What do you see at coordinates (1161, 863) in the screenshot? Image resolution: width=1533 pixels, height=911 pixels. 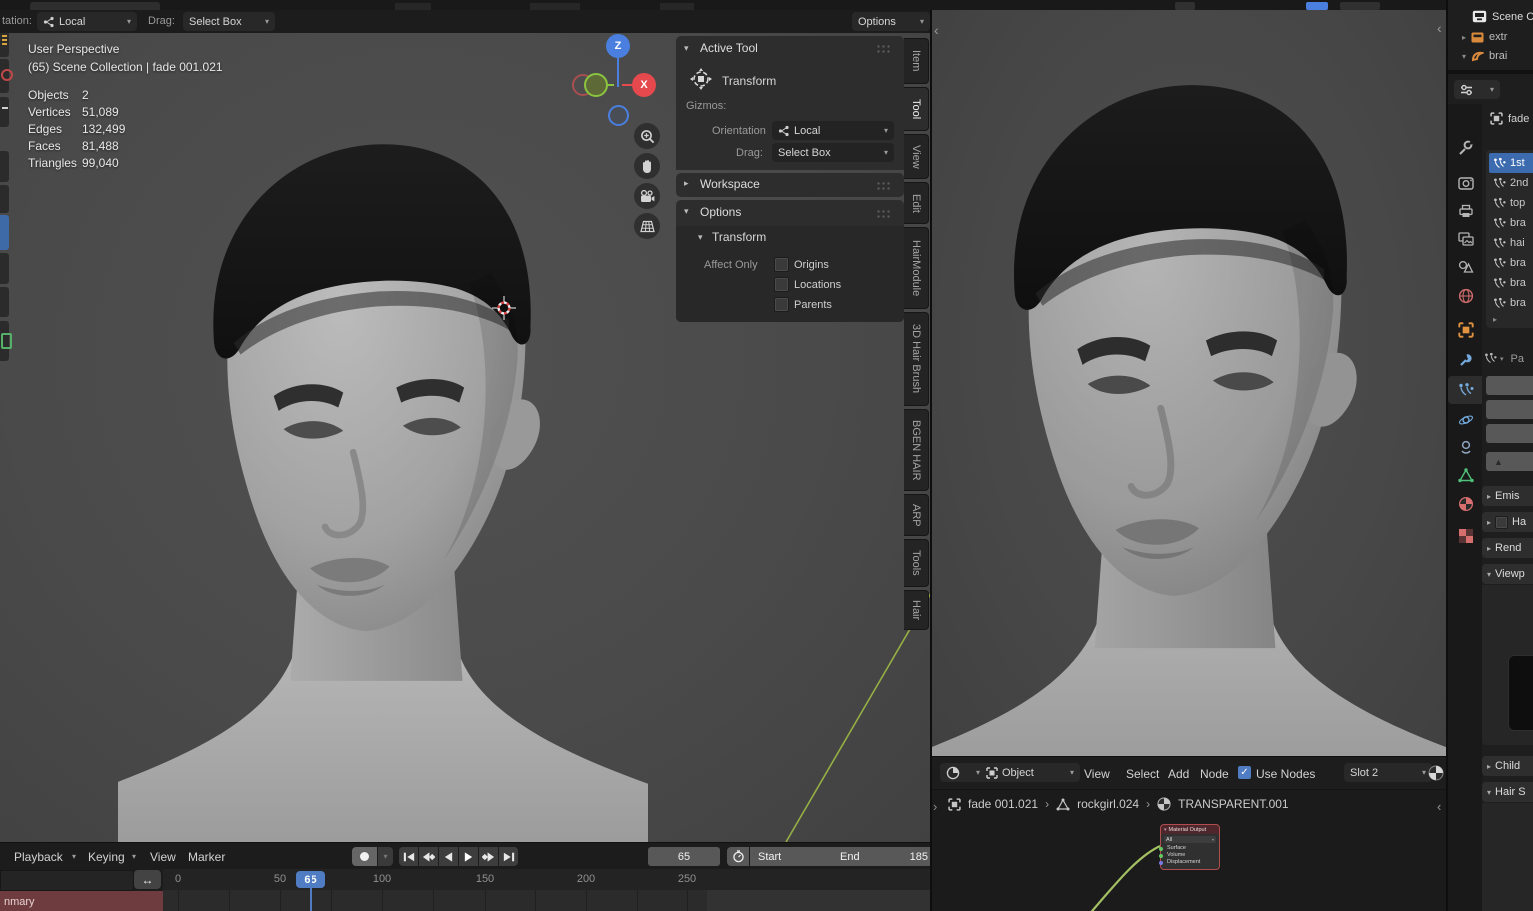 I see `socket-displacement` at bounding box center [1161, 863].